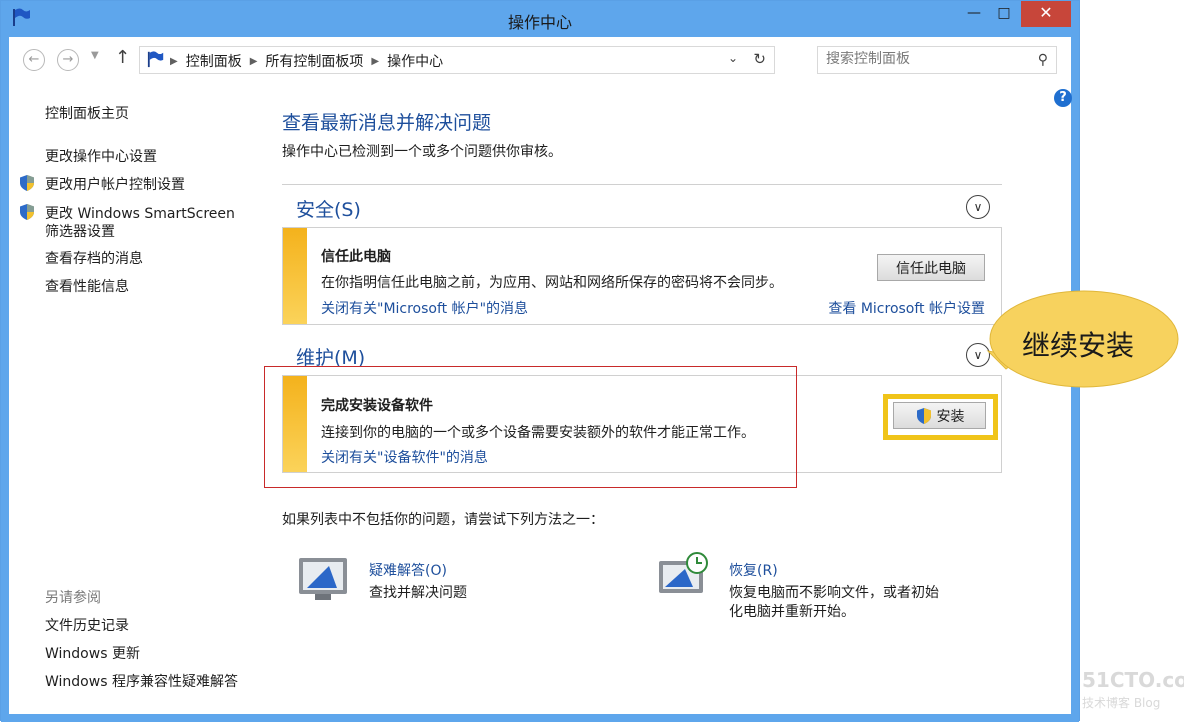 Image resolution: width=1184 pixels, height=722 pixels. I want to click on sidebar-item-smartscreen: 更改 Windows SmartScreen, so click(140, 213).